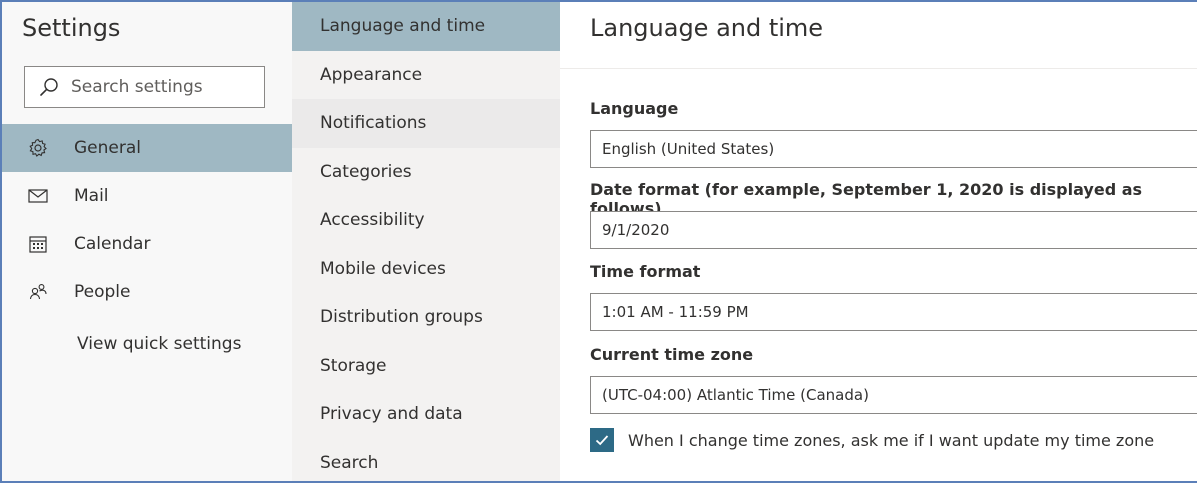 The height and width of the screenshot is (483, 1197). Describe the element at coordinates (107, 148) in the screenshot. I see `nav-label-general: General` at that location.